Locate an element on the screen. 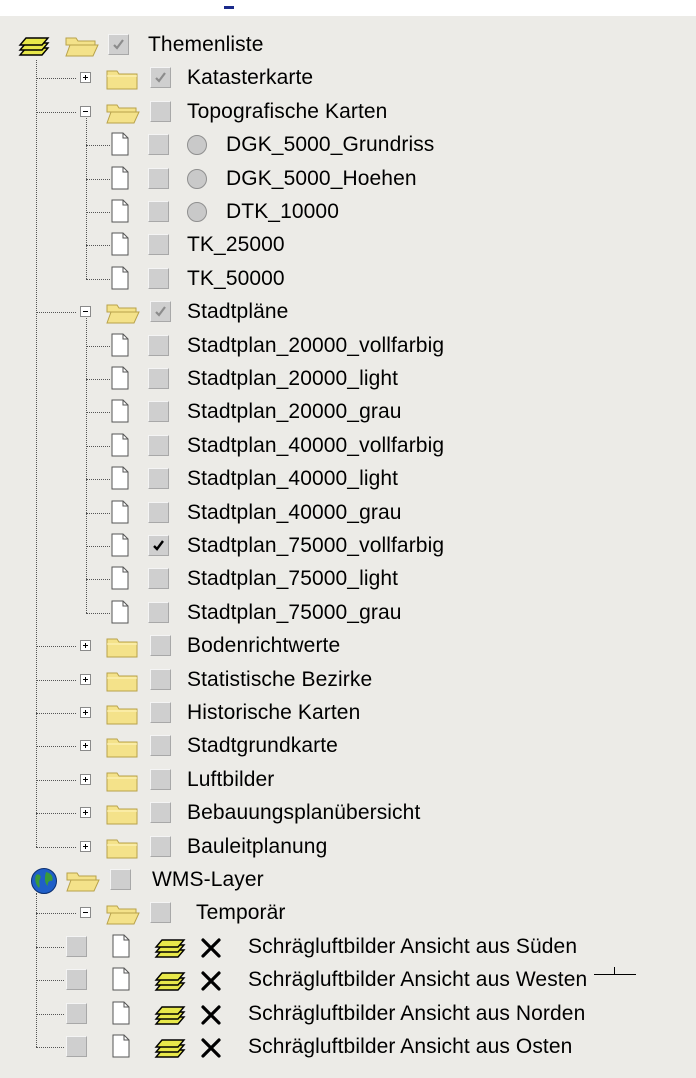 The image size is (696, 1078). tree-item: Stadtplan_40000_grau is located at coordinates (348, 514).